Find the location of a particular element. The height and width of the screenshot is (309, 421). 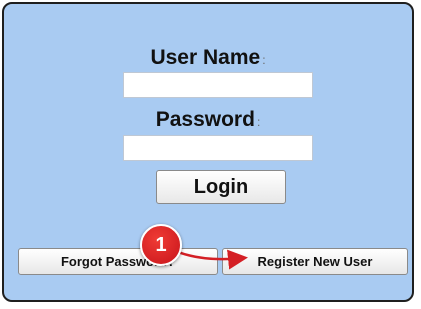

register-new-user-button: Register New User is located at coordinates (315, 261).